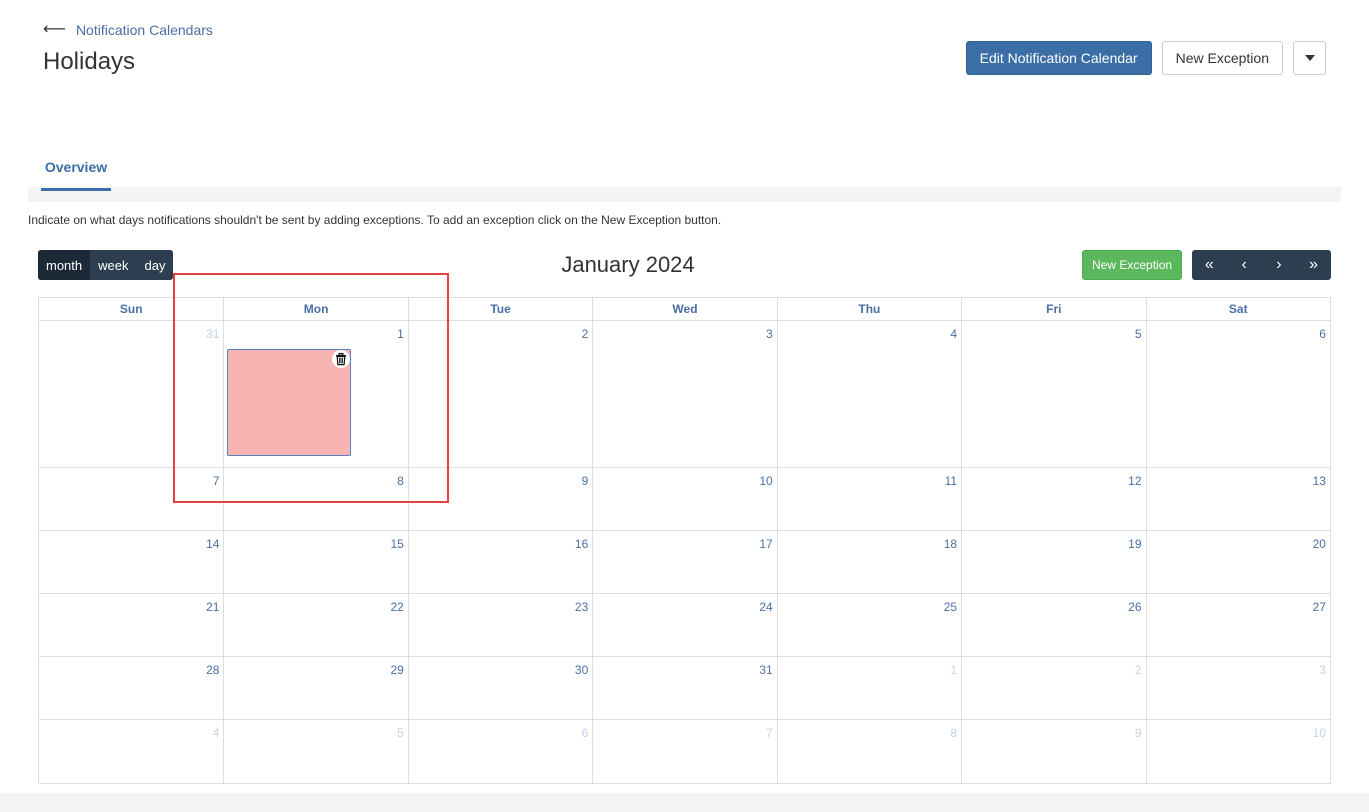 The image size is (1369, 812). I want to click on day-cell: 20, so click(1237, 562).